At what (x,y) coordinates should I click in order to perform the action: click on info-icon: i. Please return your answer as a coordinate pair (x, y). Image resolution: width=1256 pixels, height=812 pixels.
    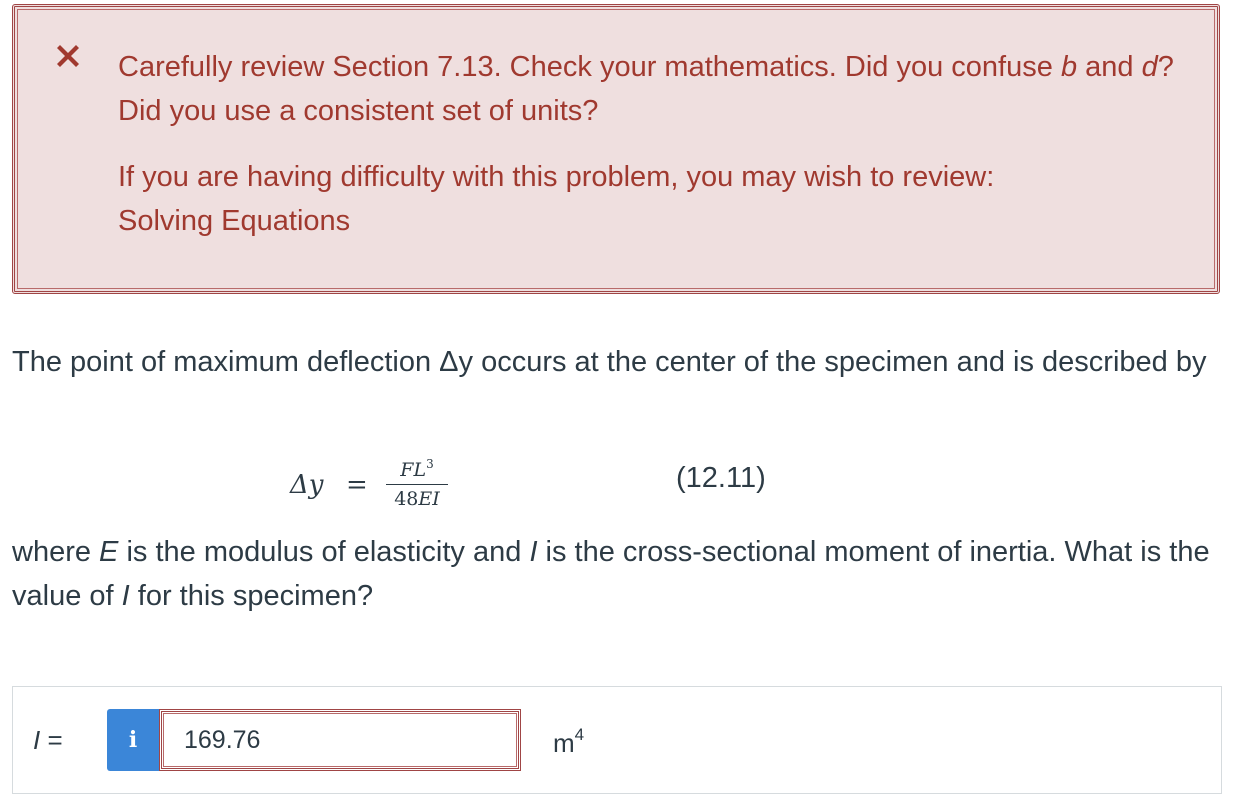
    Looking at the image, I should click on (133, 740).